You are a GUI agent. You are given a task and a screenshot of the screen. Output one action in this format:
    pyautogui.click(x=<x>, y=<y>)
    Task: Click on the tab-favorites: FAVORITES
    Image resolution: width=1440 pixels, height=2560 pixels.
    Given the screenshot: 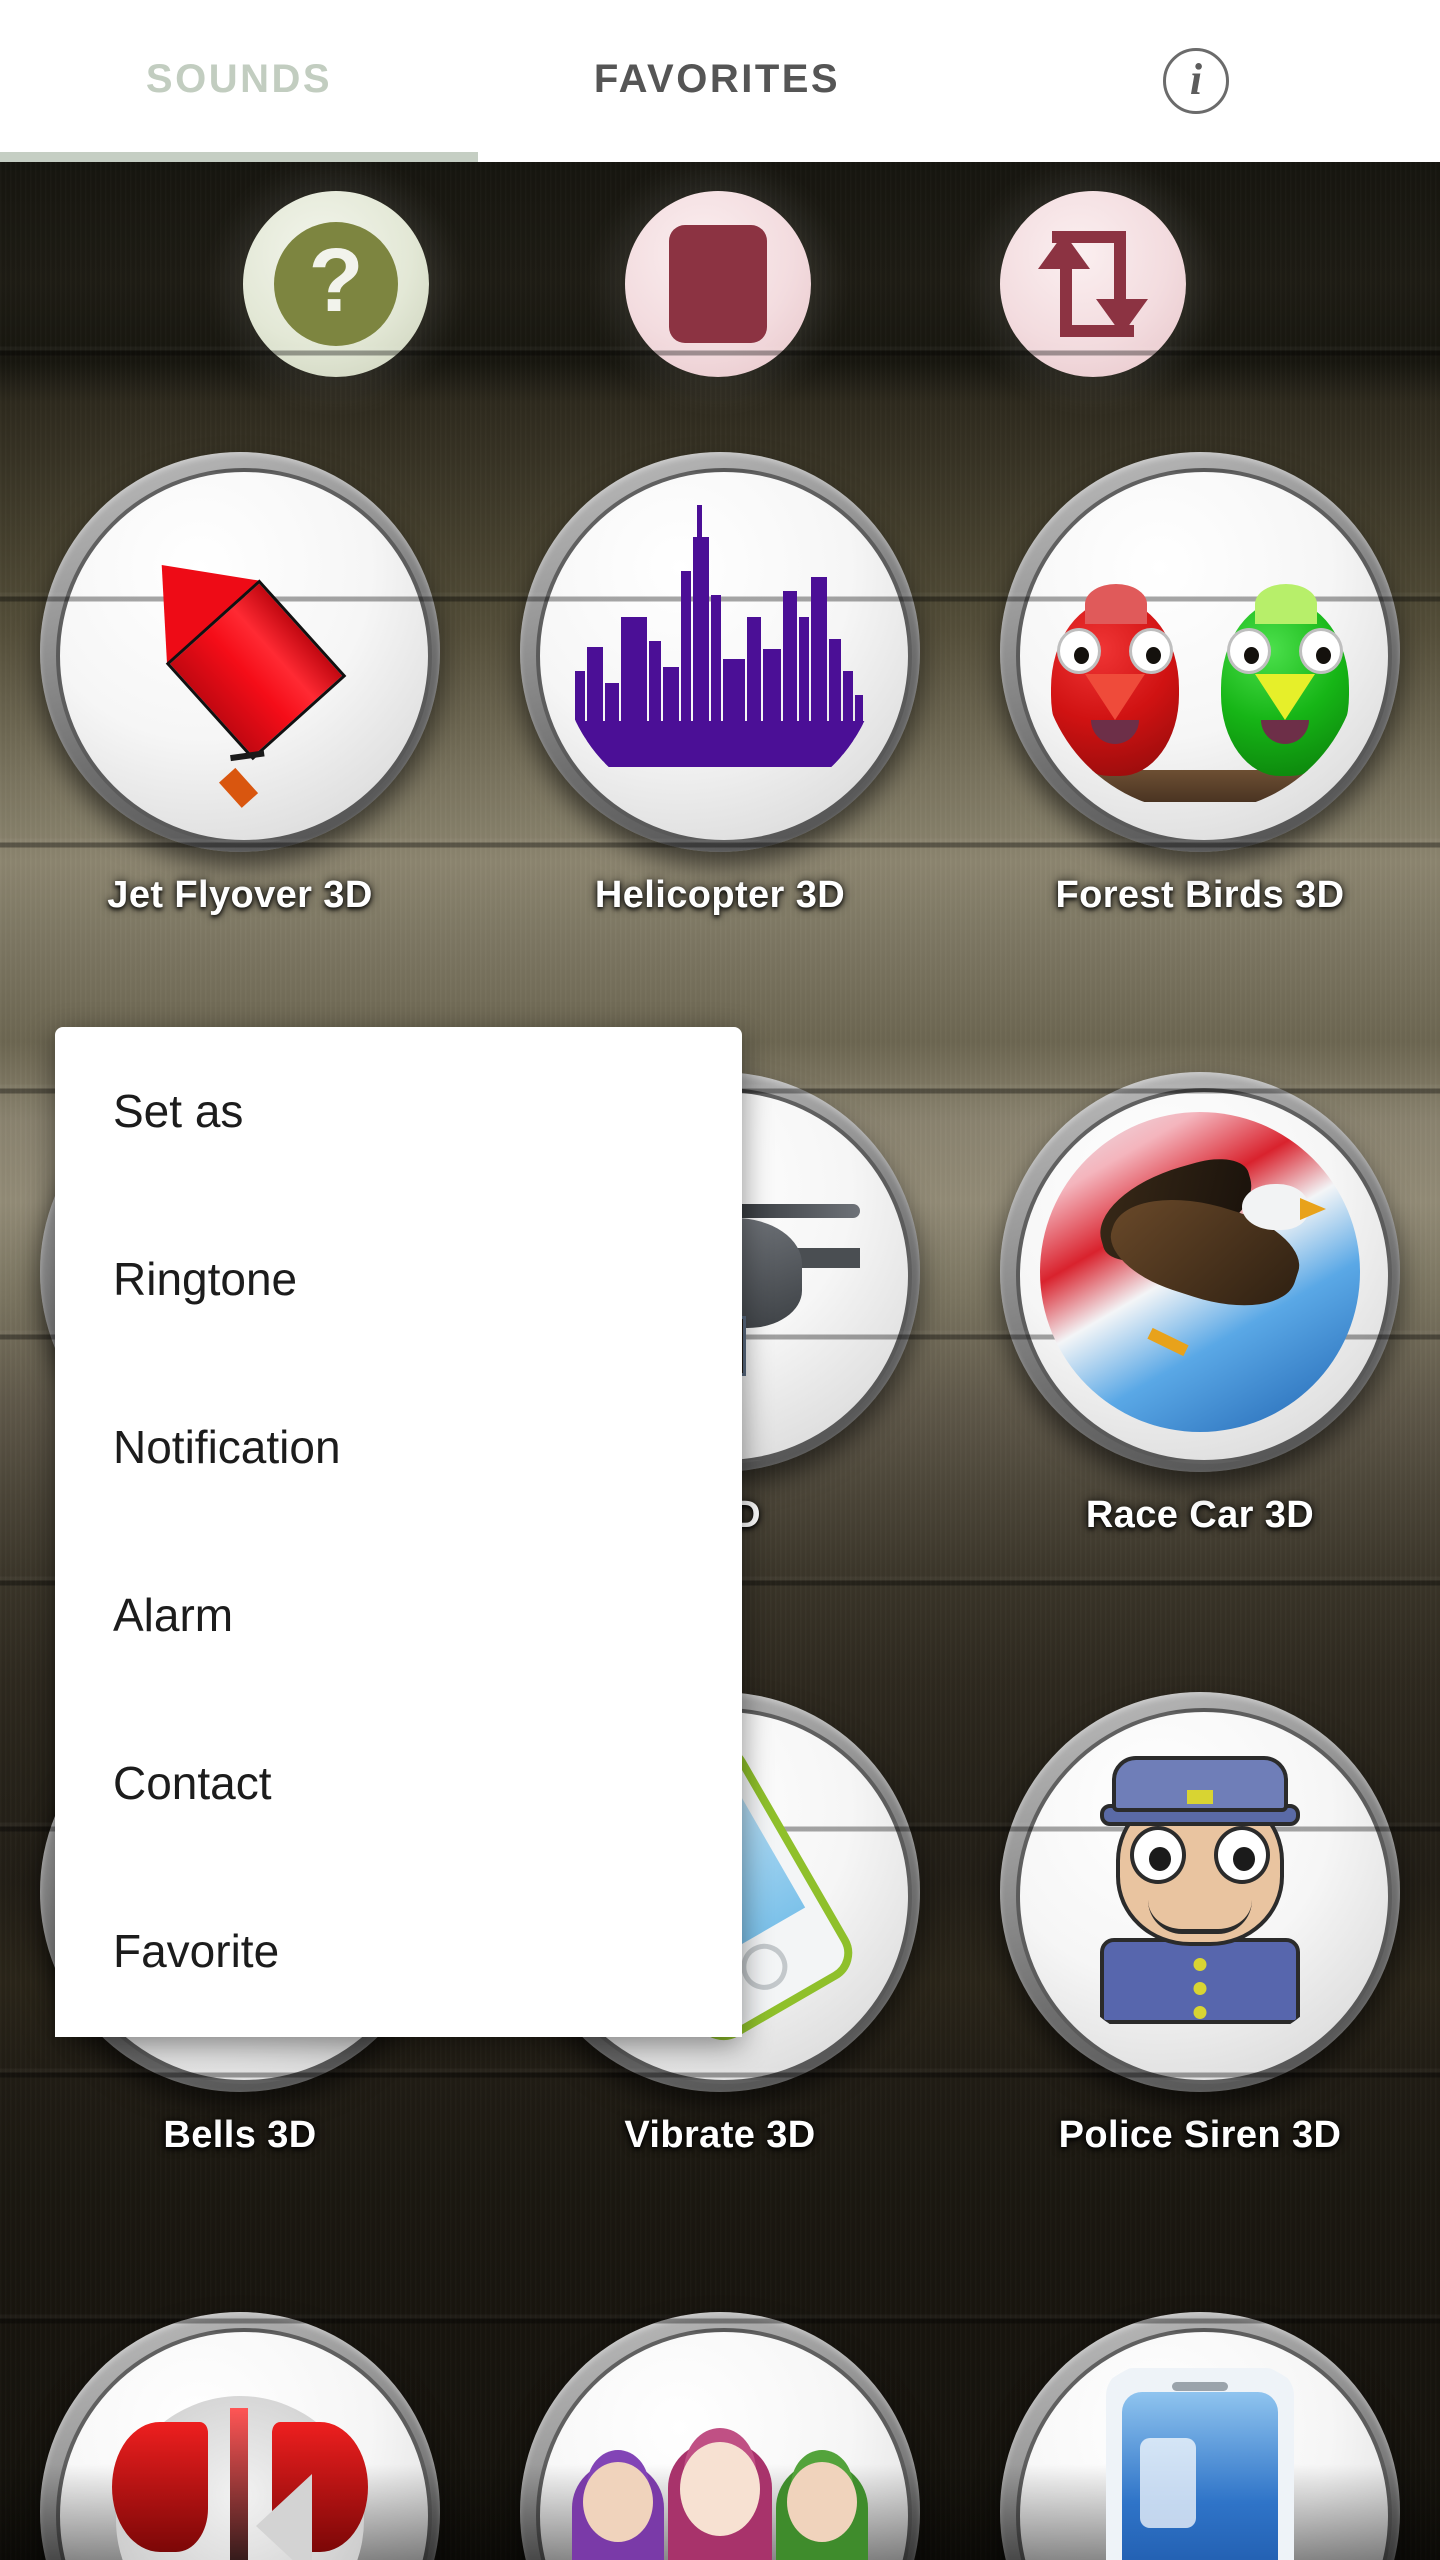 What is the action you would take?
    pyautogui.click(x=717, y=79)
    